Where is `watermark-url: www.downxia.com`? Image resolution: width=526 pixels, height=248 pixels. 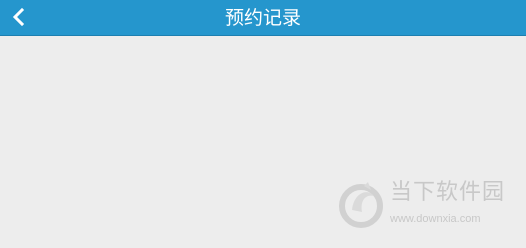 watermark-url: www.downxia.com is located at coordinates (435, 219).